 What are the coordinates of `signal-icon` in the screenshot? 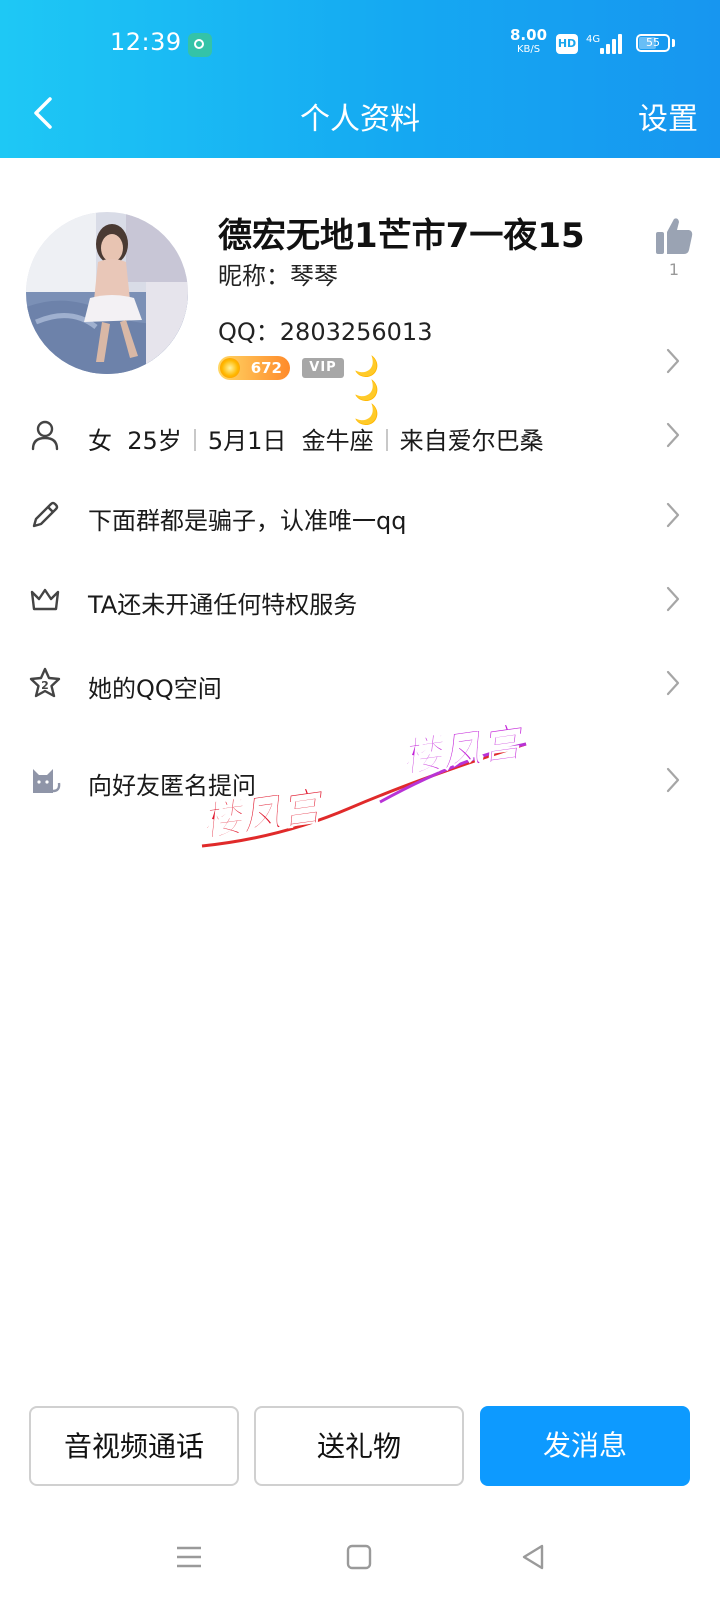 It's located at (611, 43).